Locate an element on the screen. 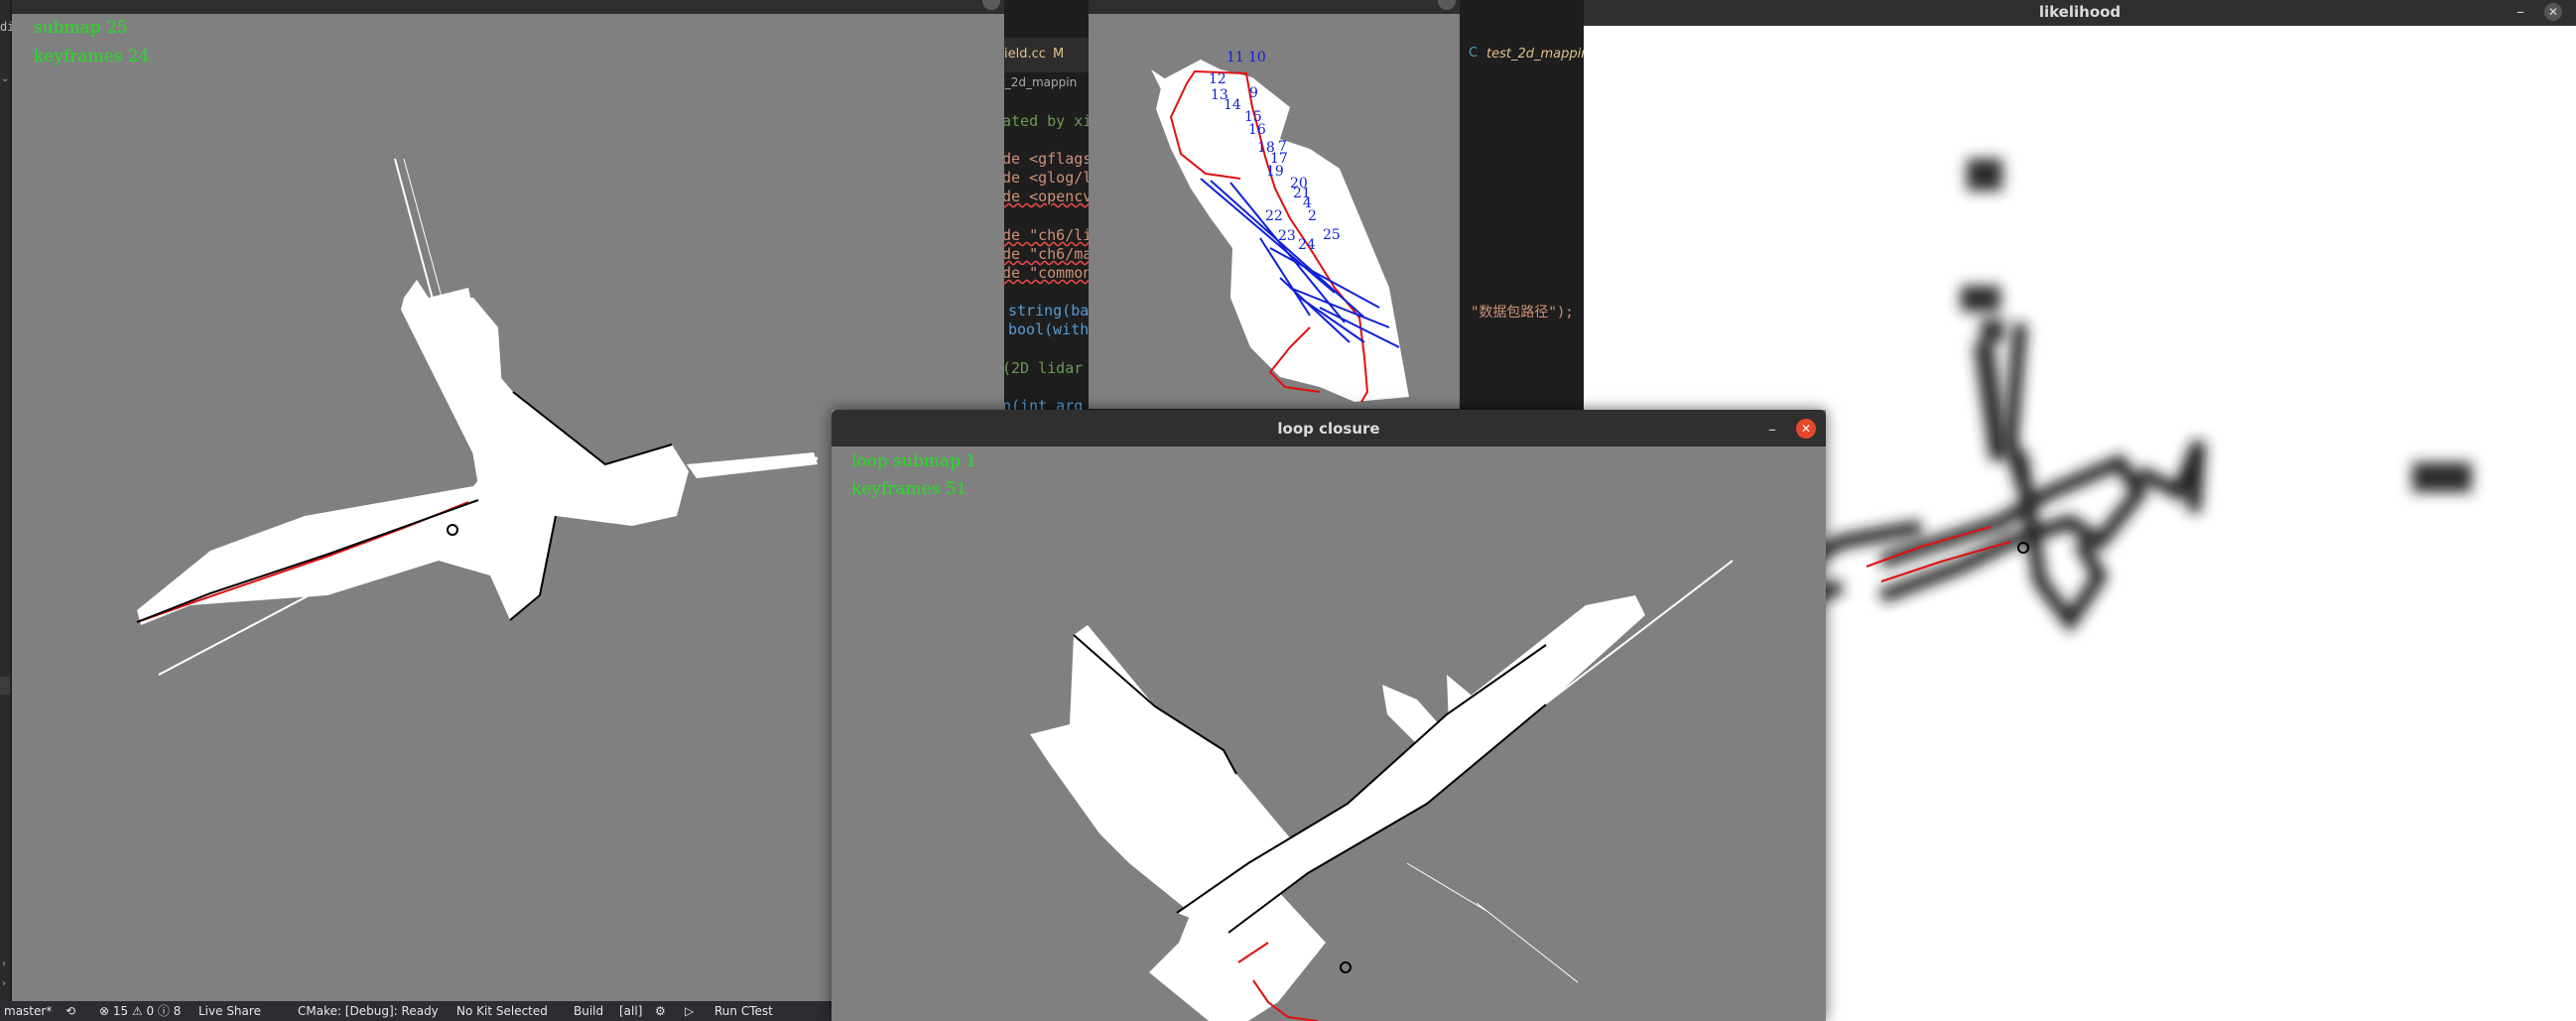  code-line-9: bool(with is located at coordinates (1049, 329).